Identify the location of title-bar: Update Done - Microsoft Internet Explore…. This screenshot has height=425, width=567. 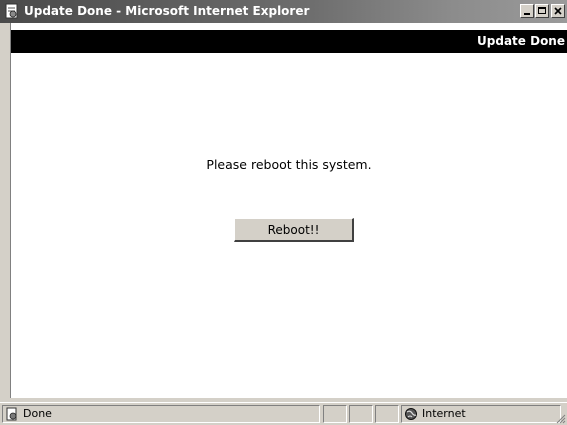
(283, 11).